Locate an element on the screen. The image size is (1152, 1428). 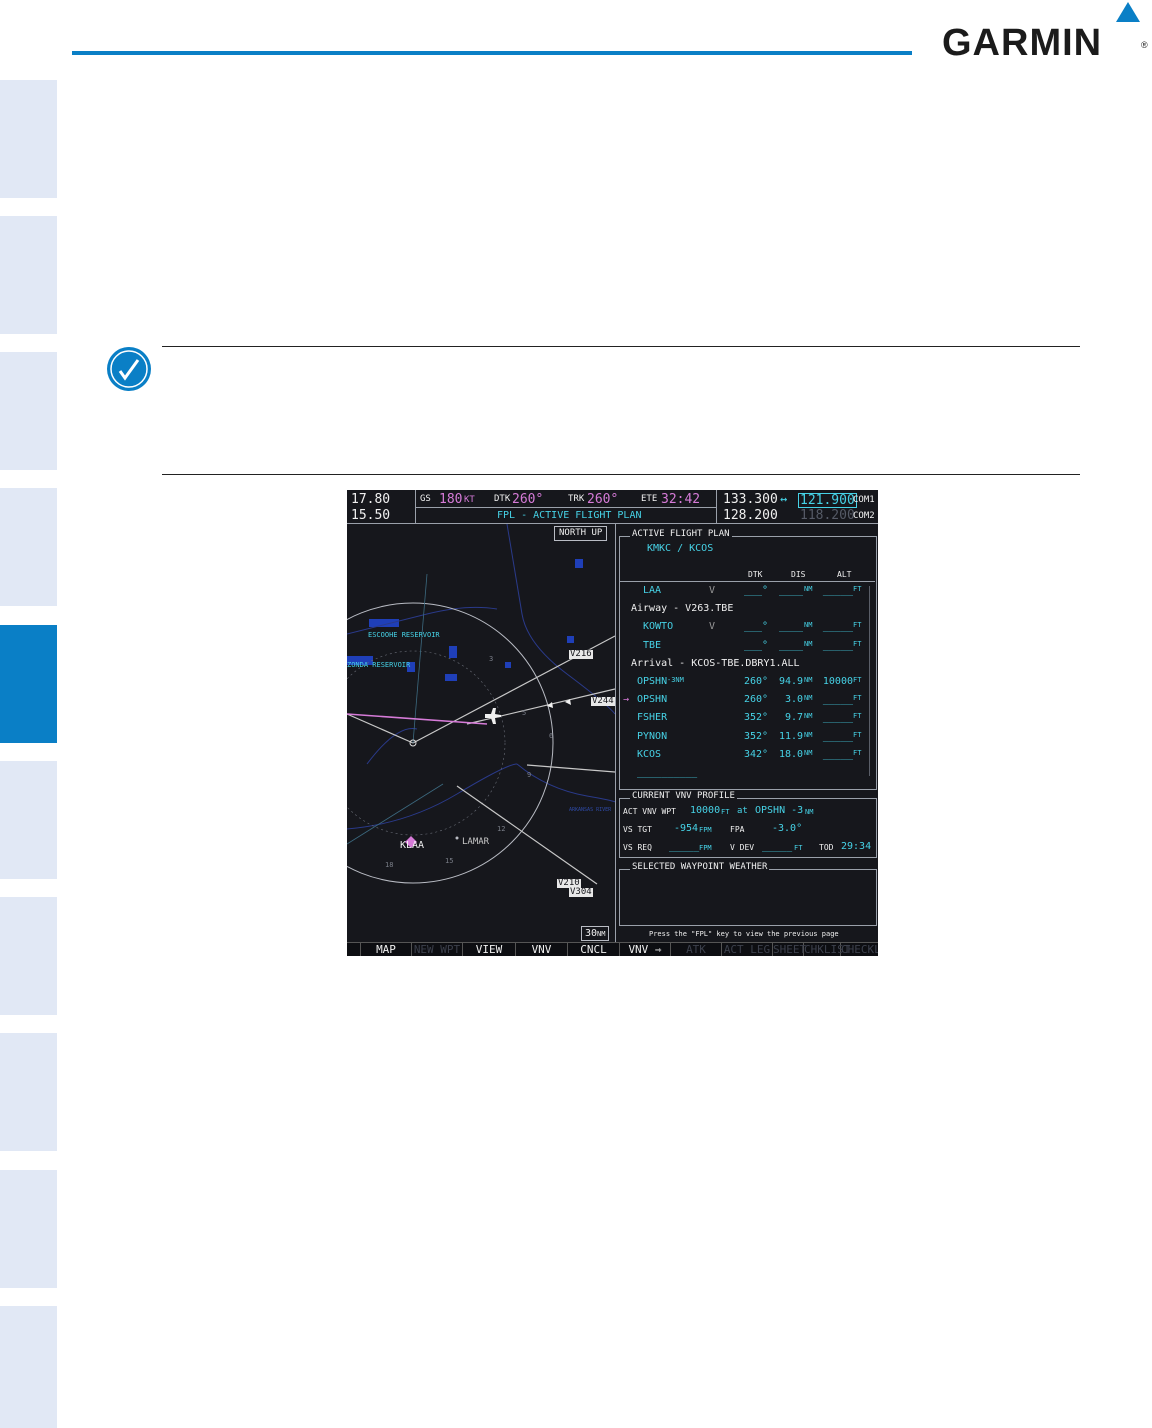
fpl-dtk: 352° is located at coordinates (756, 736).